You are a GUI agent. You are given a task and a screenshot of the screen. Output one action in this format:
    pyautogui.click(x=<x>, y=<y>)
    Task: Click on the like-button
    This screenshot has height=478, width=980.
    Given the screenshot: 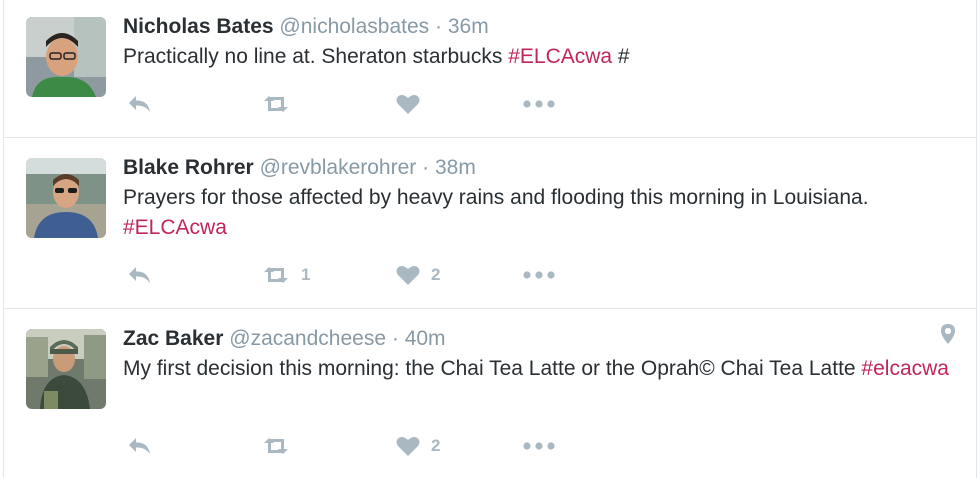 What is the action you would take?
    pyautogui.click(x=408, y=104)
    